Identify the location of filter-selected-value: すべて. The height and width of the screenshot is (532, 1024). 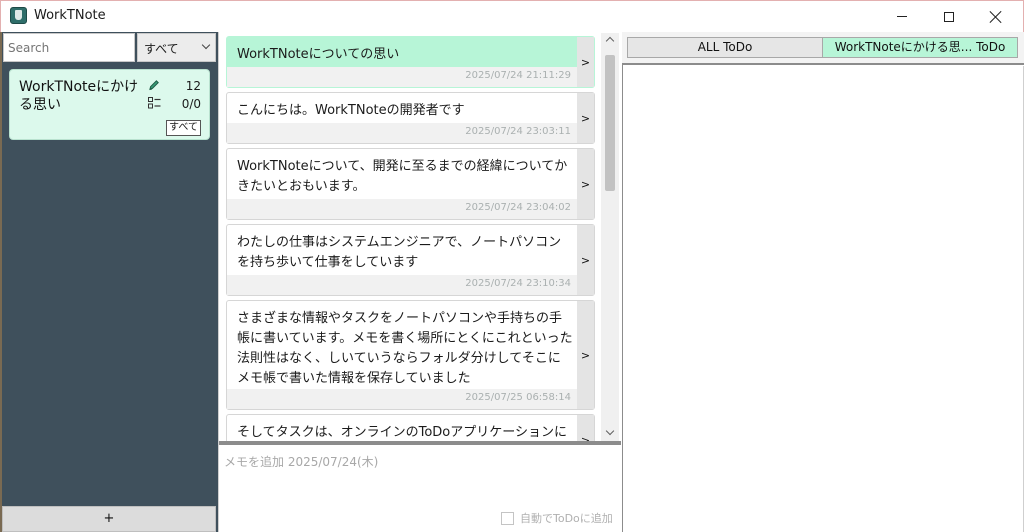
(161, 49).